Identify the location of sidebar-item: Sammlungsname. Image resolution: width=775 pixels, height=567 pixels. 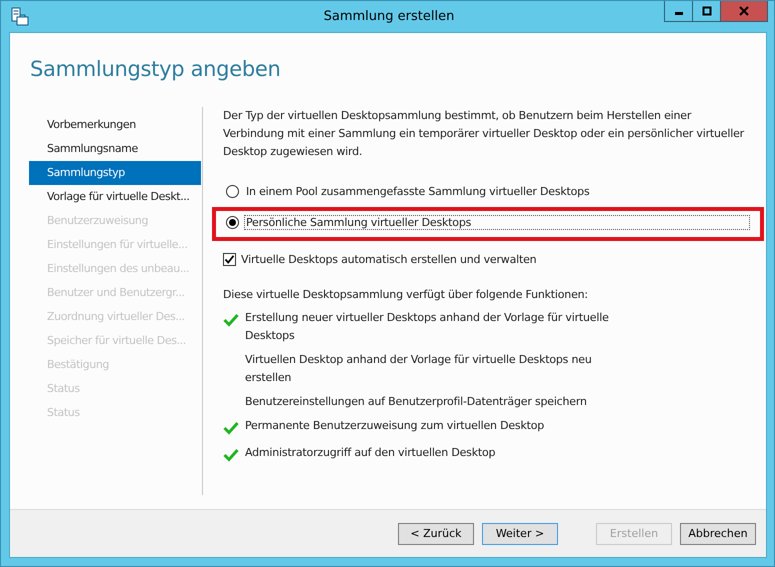
(115, 149).